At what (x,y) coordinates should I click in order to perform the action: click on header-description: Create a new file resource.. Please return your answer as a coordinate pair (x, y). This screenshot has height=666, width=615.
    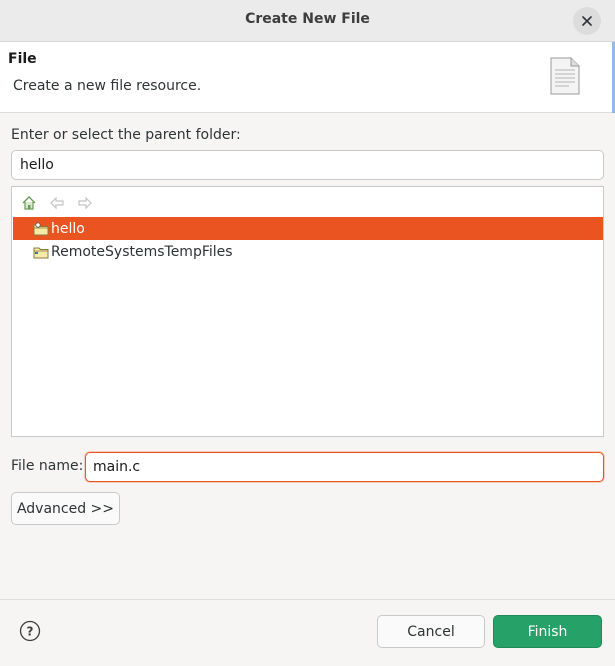
    Looking at the image, I should click on (107, 86).